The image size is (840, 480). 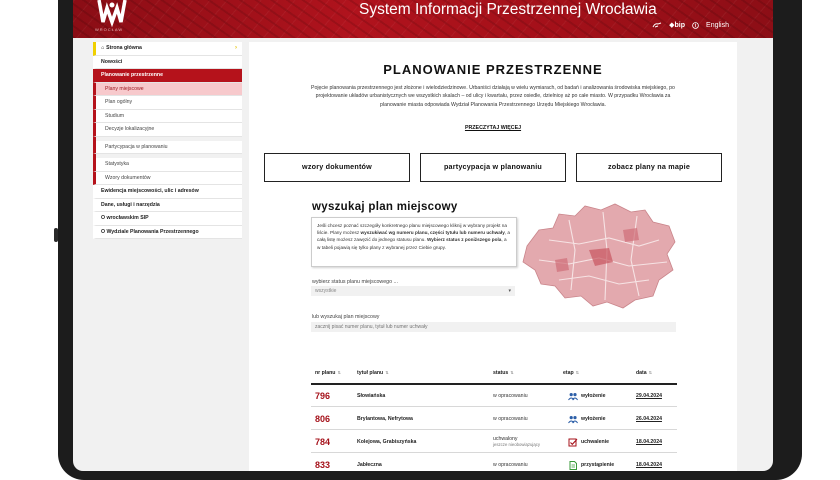 I want to click on bip-label: bip, so click(x=680, y=25).